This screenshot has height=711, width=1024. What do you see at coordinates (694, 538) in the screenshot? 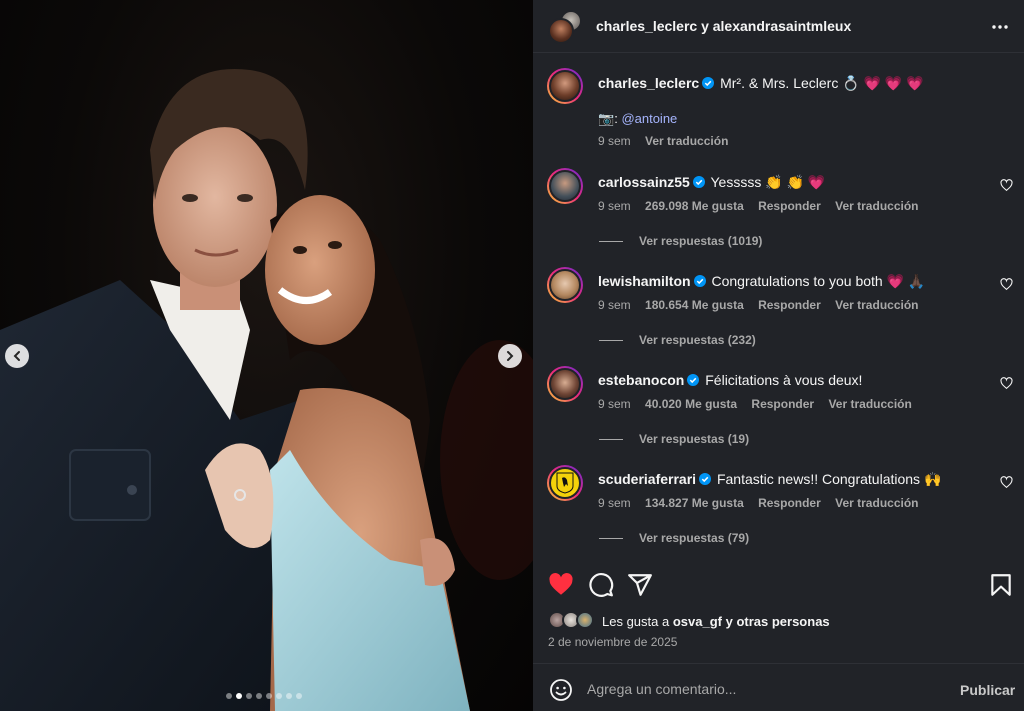
I see `view-replies-label: Ver respuestas (79)` at bounding box center [694, 538].